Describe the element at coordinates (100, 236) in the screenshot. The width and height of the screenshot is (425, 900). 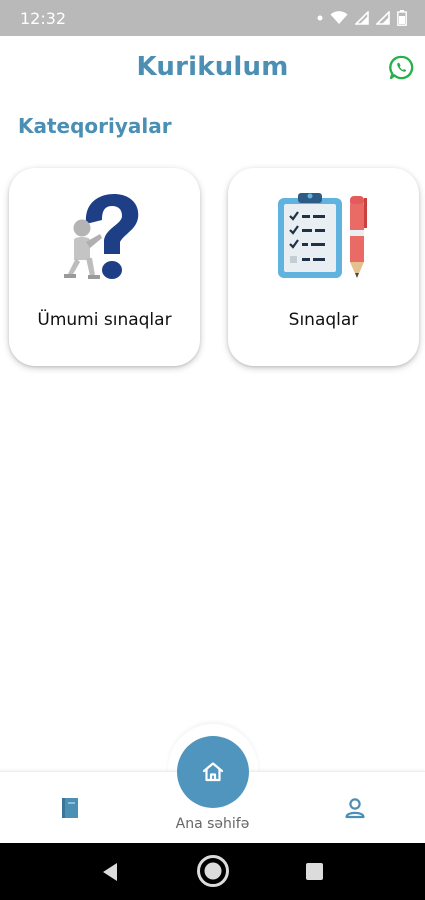
I see `question-mark-figure-icon` at that location.